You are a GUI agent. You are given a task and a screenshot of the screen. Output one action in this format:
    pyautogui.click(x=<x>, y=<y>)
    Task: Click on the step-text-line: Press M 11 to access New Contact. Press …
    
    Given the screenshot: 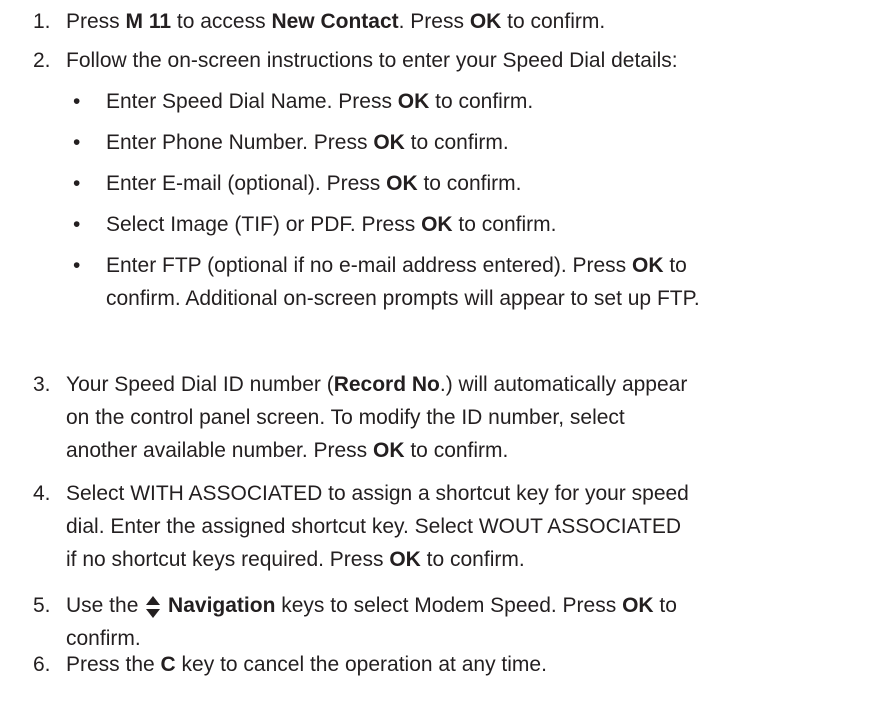 What is the action you would take?
    pyautogui.click(x=335, y=22)
    